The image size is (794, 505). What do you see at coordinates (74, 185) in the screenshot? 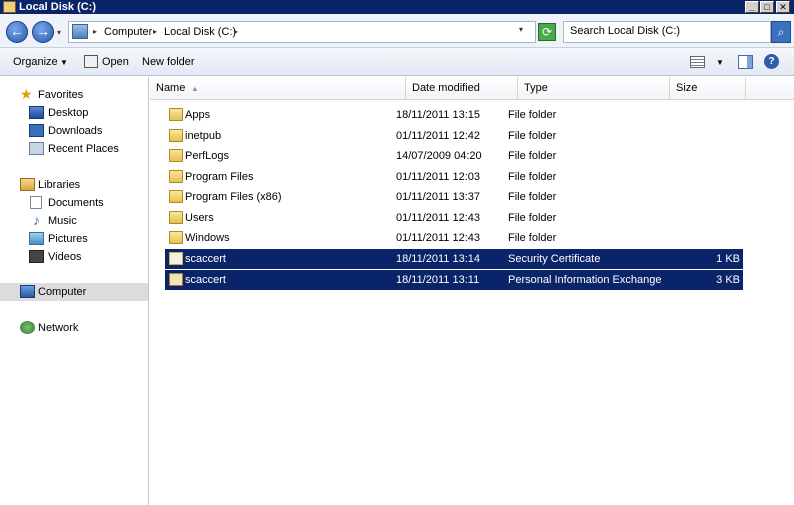
I see `nav-item-libraries: Libraries` at bounding box center [74, 185].